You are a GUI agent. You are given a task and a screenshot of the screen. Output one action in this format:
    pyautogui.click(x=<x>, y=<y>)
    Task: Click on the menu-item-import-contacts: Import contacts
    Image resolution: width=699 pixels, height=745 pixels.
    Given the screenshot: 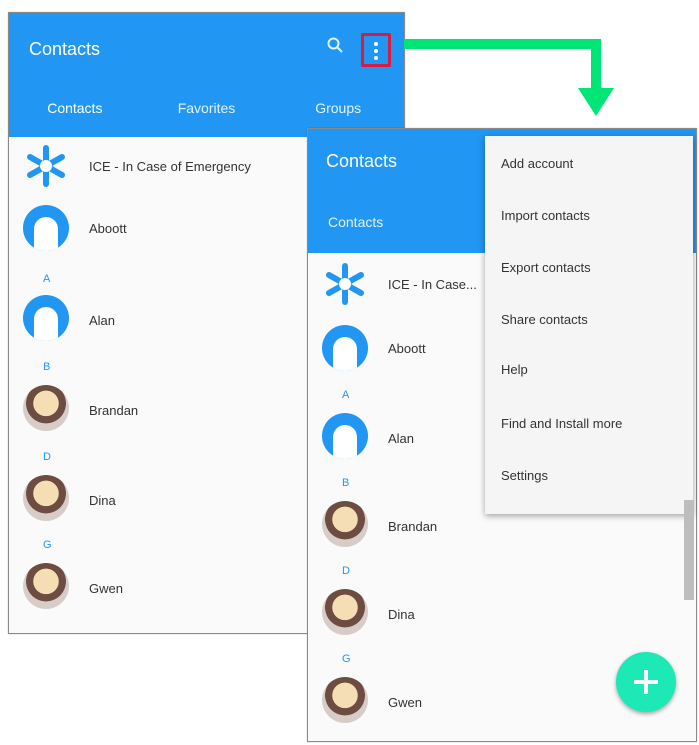 What is the action you would take?
    pyautogui.click(x=545, y=215)
    